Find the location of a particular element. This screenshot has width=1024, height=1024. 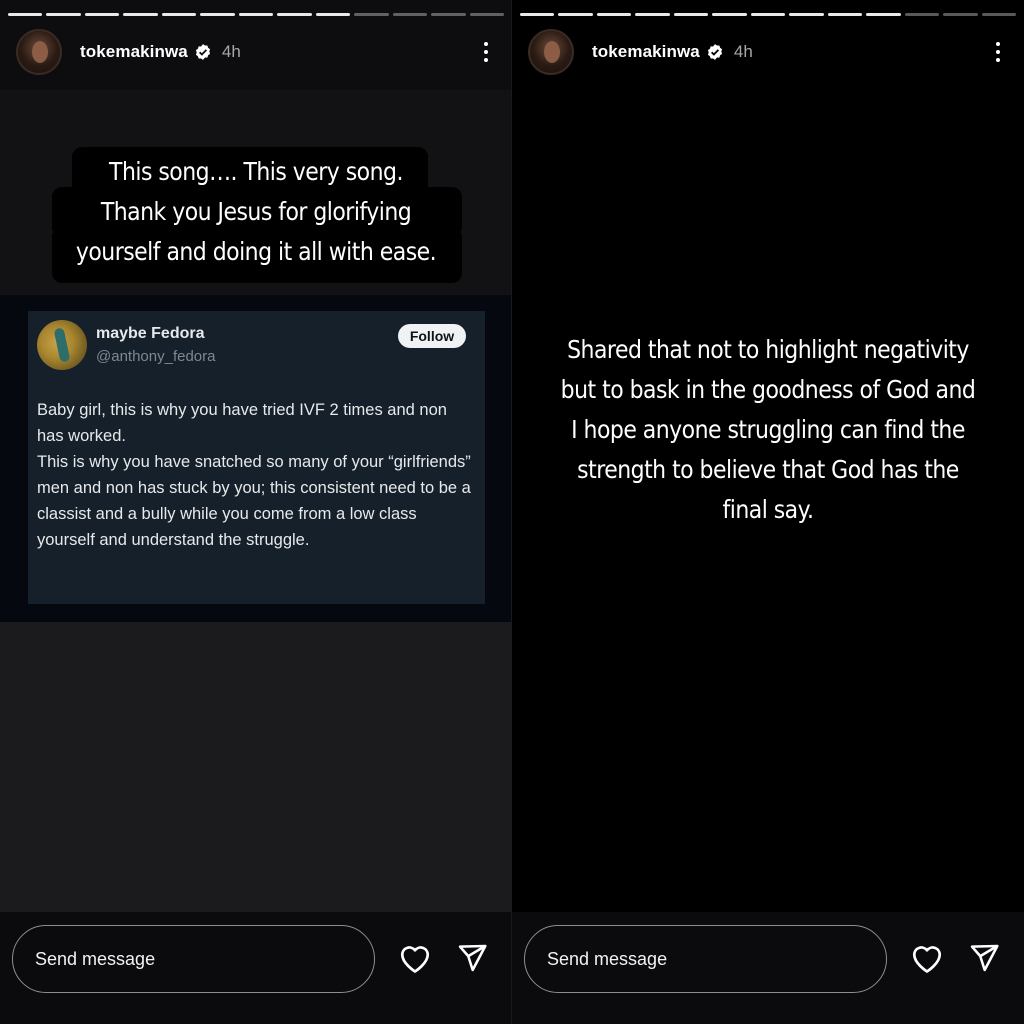

caption-line: This song…. This very song. is located at coordinates (256, 171).